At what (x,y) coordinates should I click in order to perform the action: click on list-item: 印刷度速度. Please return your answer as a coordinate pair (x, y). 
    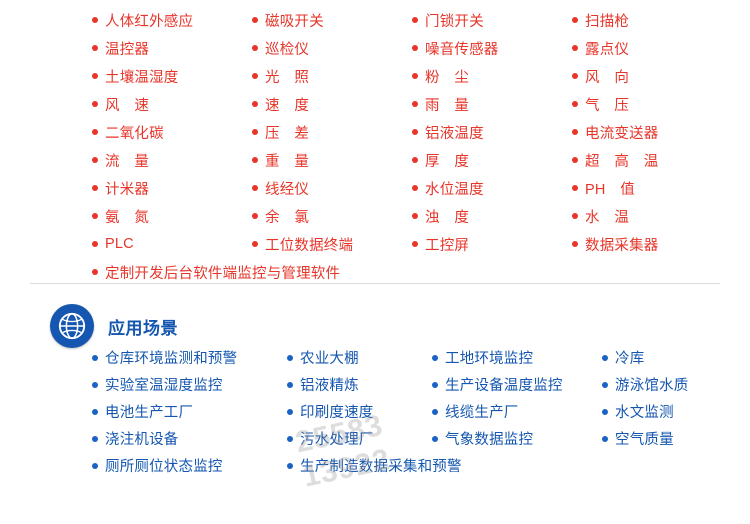
    Looking at the image, I should click on (359, 411).